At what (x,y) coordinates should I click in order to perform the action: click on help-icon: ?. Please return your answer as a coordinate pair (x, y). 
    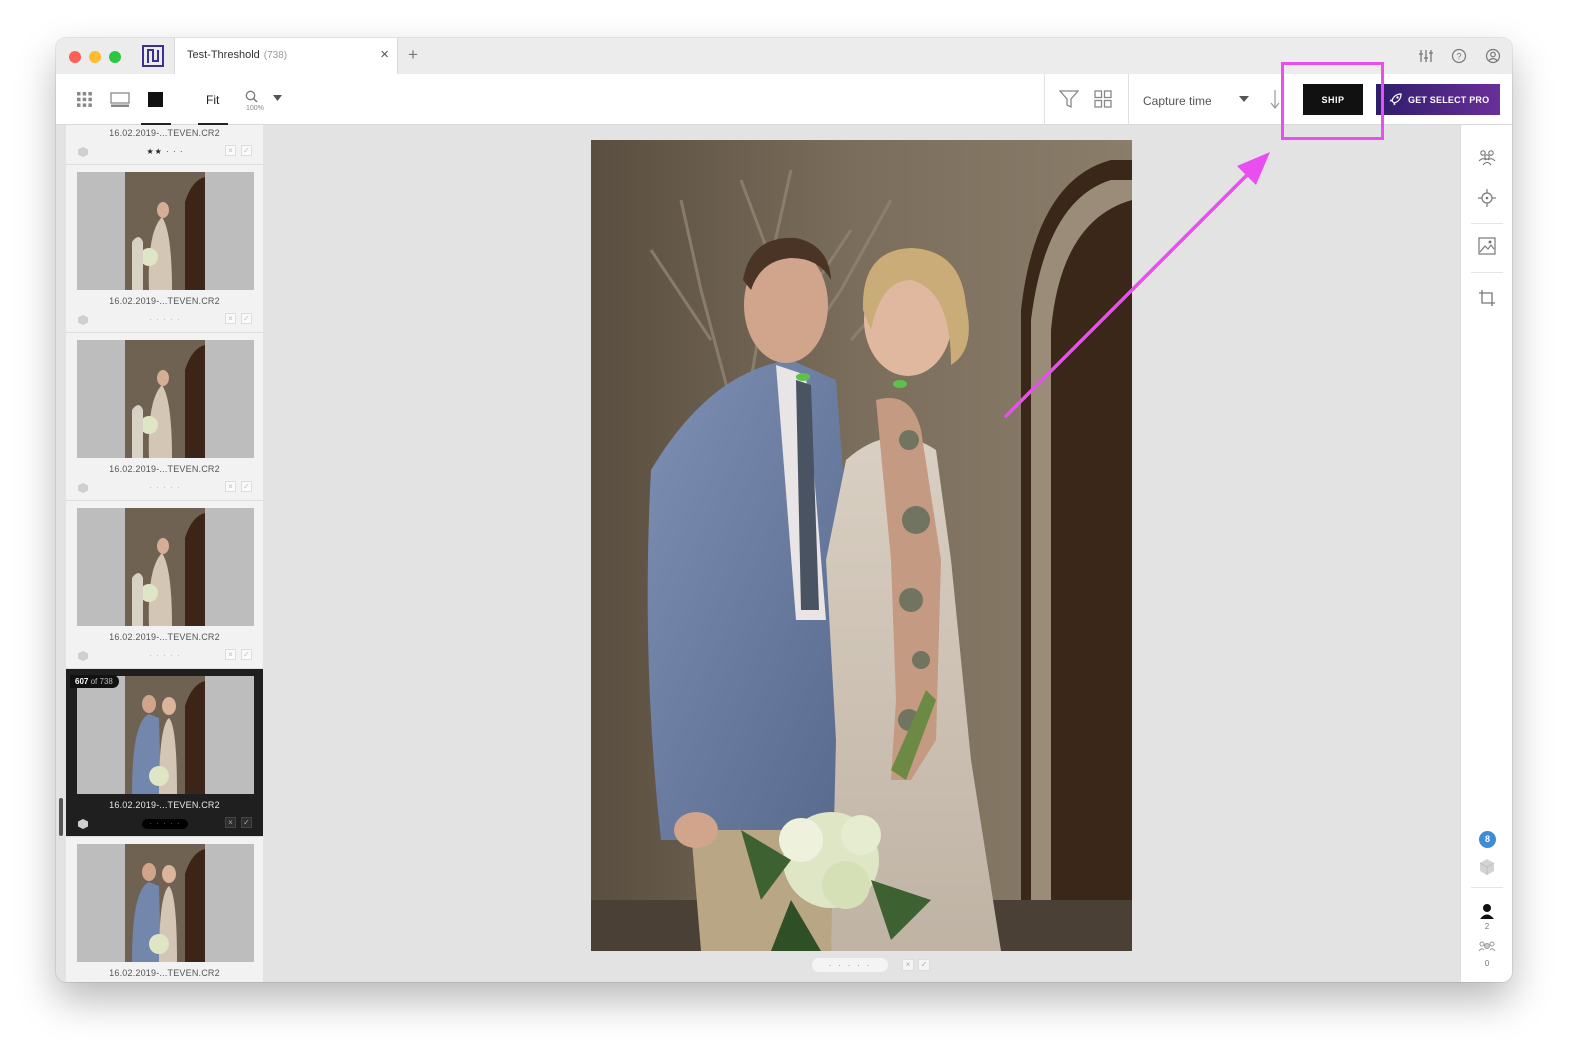
    Looking at the image, I should click on (1459, 56).